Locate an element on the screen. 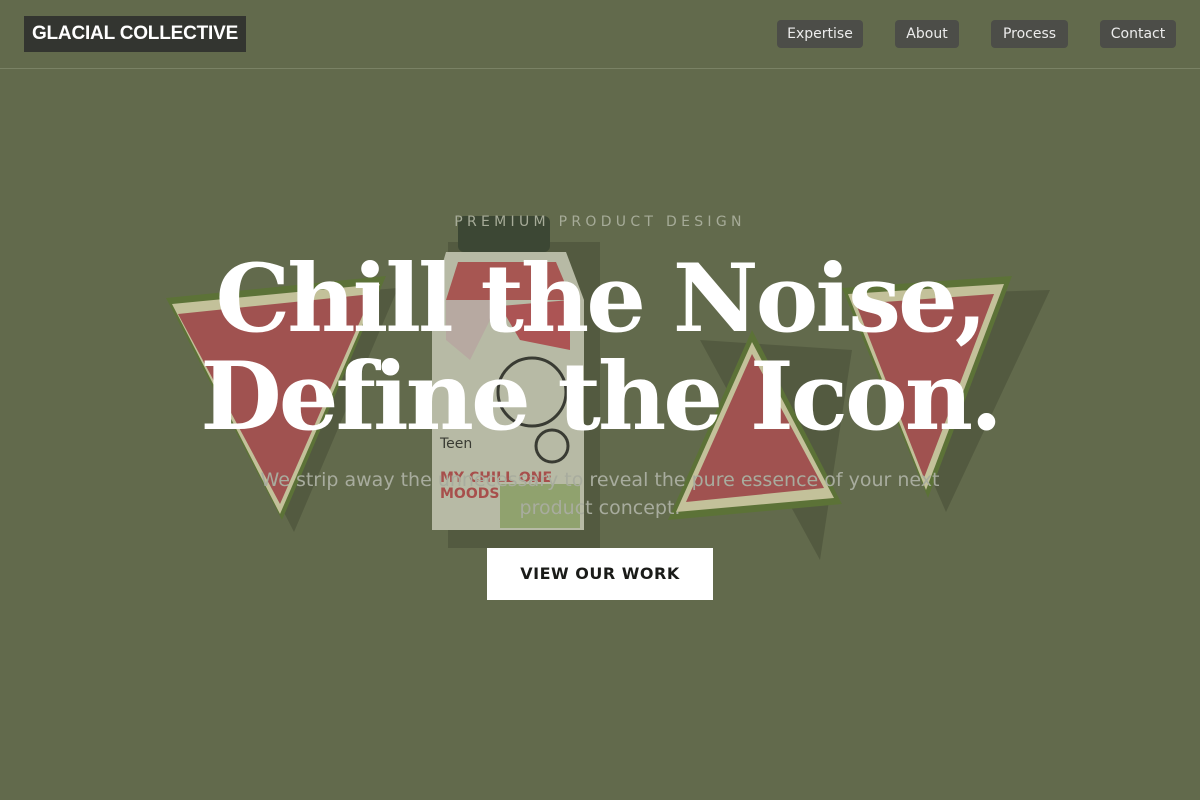 The image size is (1200, 800). headline-line-1: Chill the Noise, is located at coordinates (601, 299).